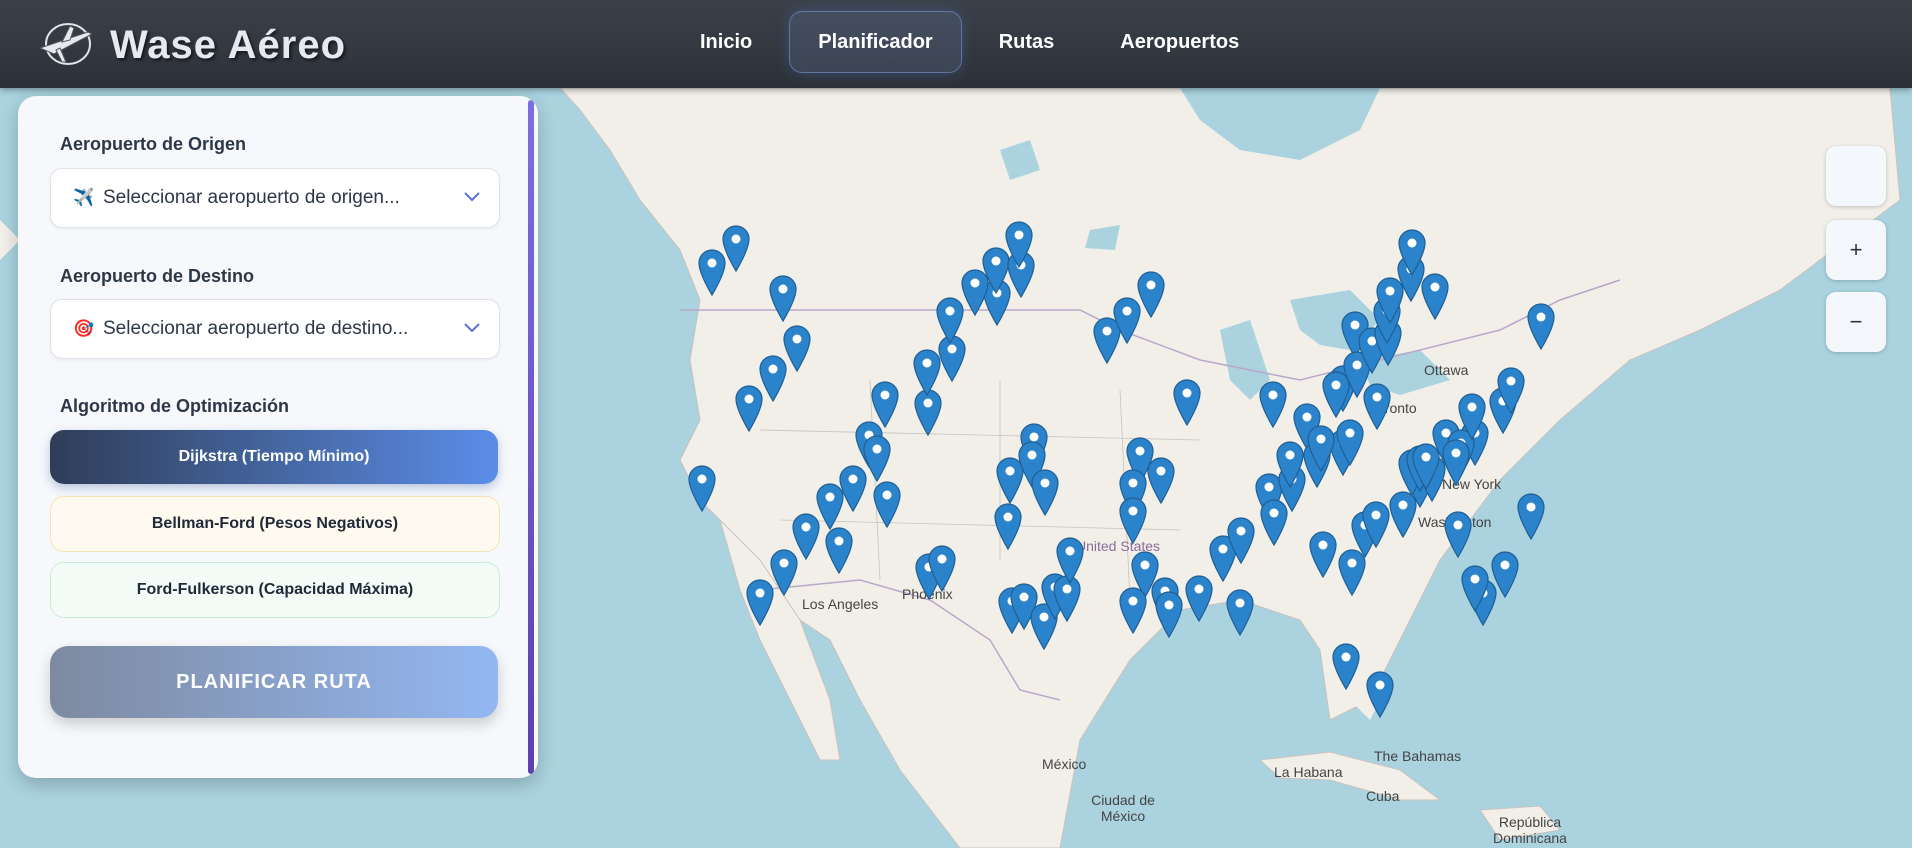 Image resolution: width=1912 pixels, height=848 pixels. I want to click on target-icon: 🎯, so click(84, 328).